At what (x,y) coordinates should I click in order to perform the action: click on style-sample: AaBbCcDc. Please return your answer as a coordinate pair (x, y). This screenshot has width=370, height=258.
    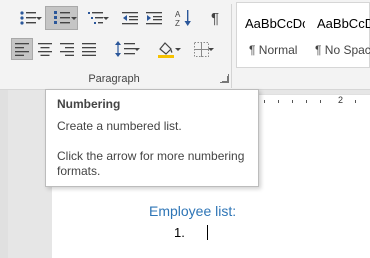
    Looking at the image, I should click on (275, 23).